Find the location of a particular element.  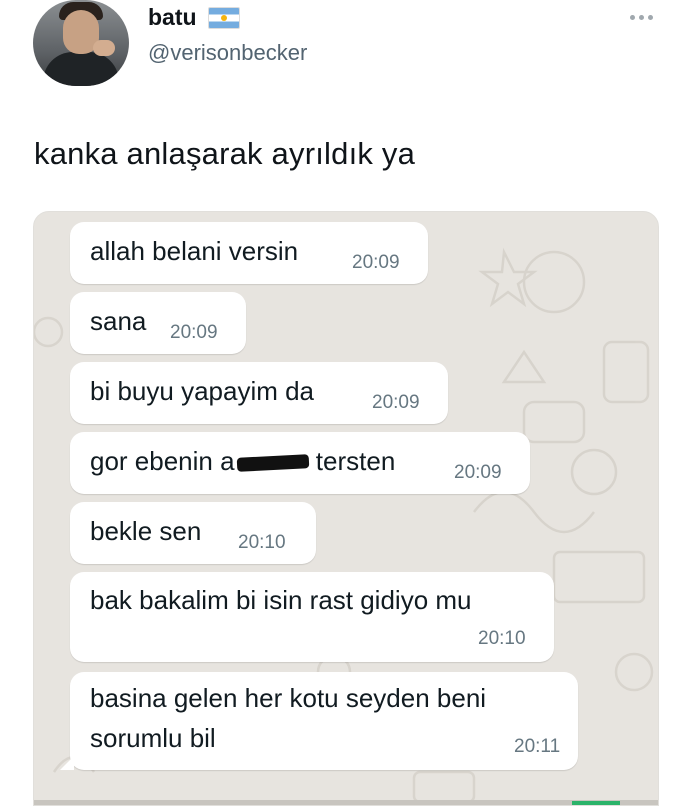

redaction-scribble is located at coordinates (272, 463).